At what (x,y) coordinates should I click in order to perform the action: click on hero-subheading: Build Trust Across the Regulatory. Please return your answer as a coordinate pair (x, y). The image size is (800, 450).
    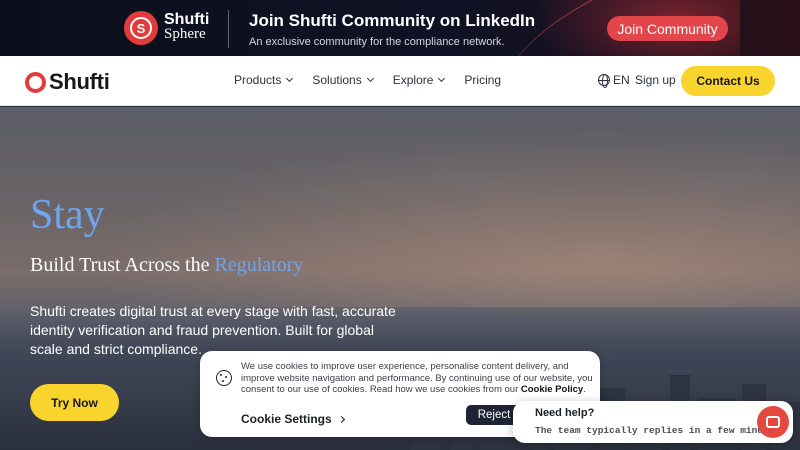
    Looking at the image, I should click on (166, 265).